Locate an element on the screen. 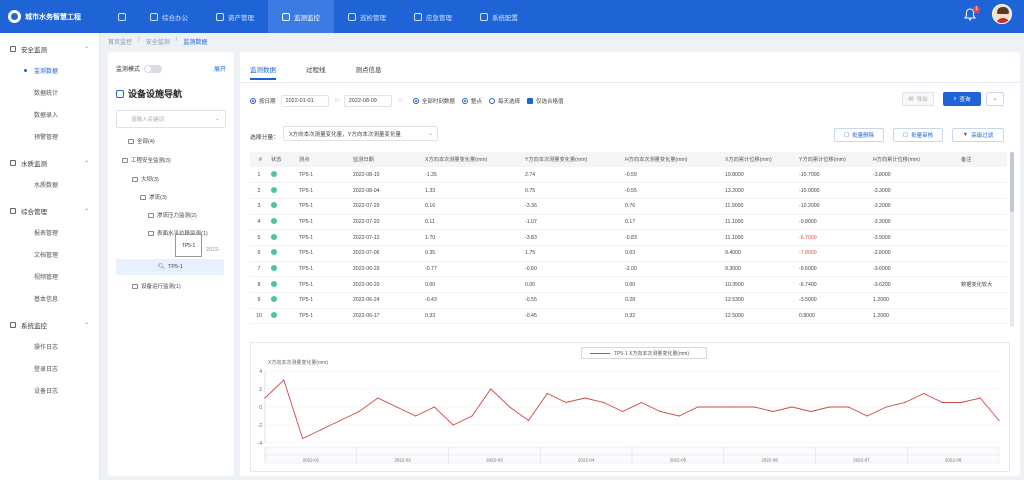 This screenshot has width=1024, height=480. table-cell: 2022-06-24 is located at coordinates (386, 300).